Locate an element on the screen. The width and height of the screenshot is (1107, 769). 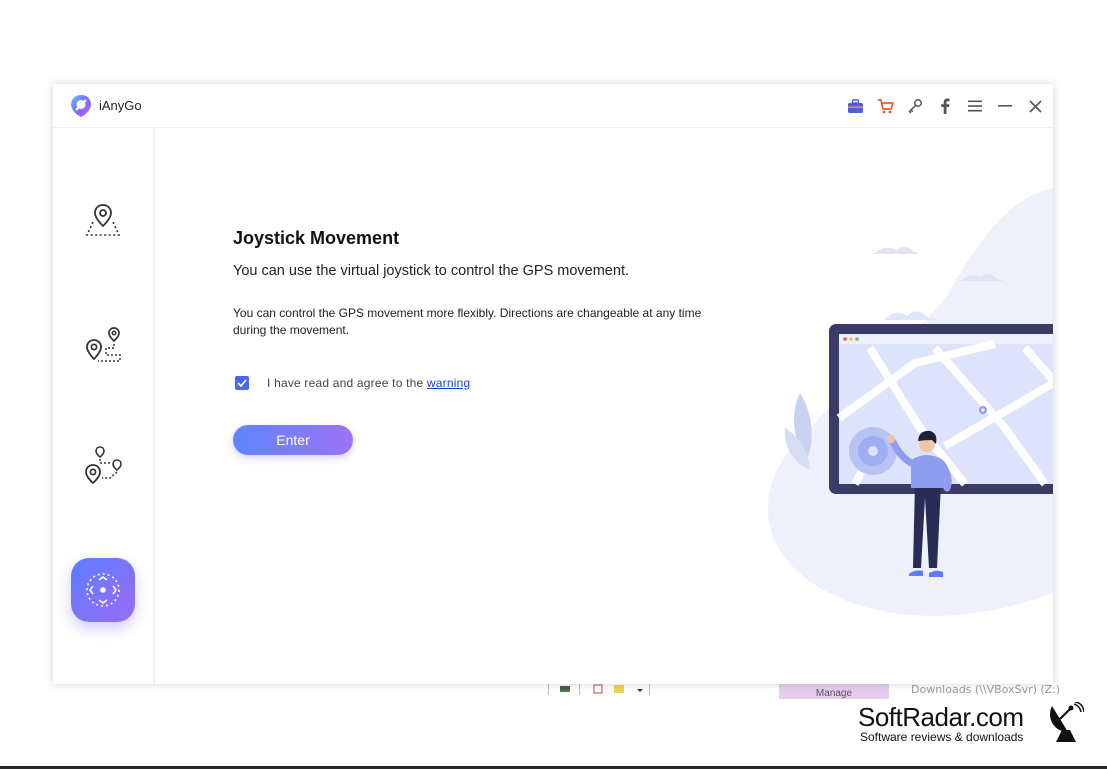
joystick-icon is located at coordinates (103, 590).